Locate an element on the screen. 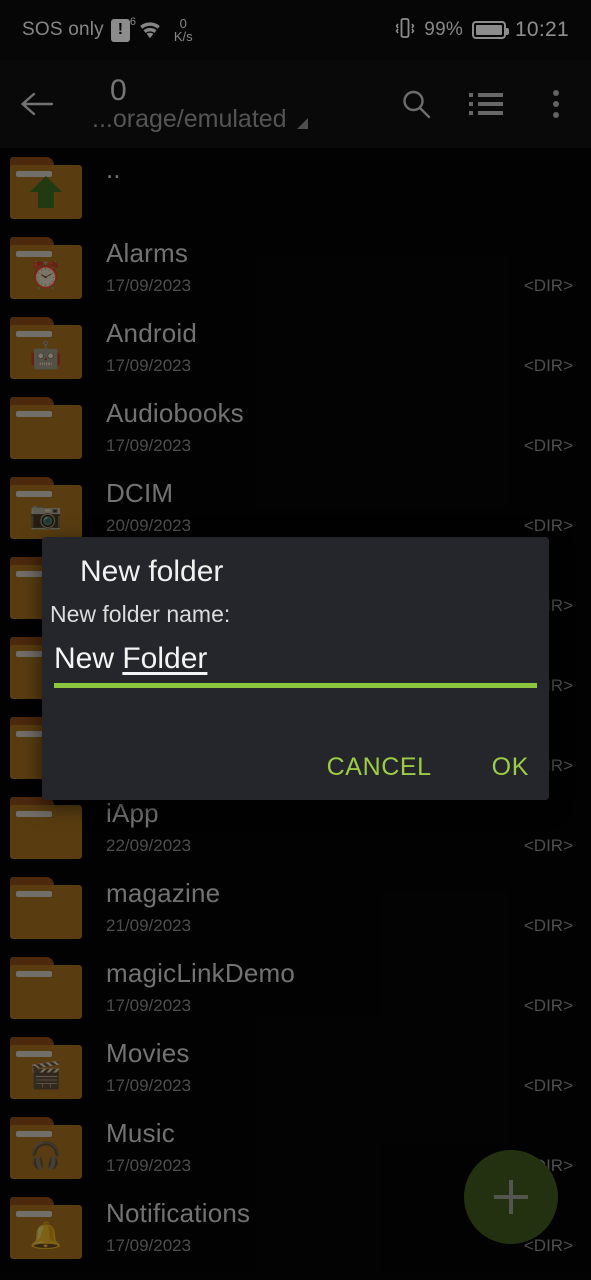  dialog-title: New folder is located at coordinates (152, 571).